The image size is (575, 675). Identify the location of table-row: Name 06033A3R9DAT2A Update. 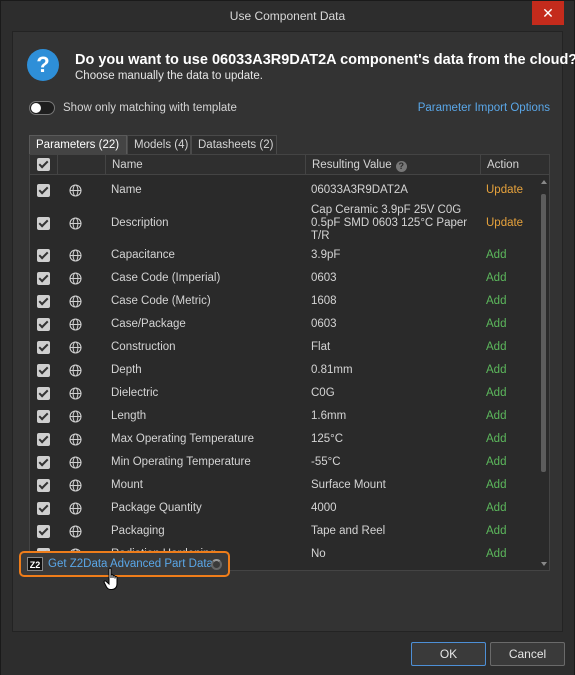
(284, 190).